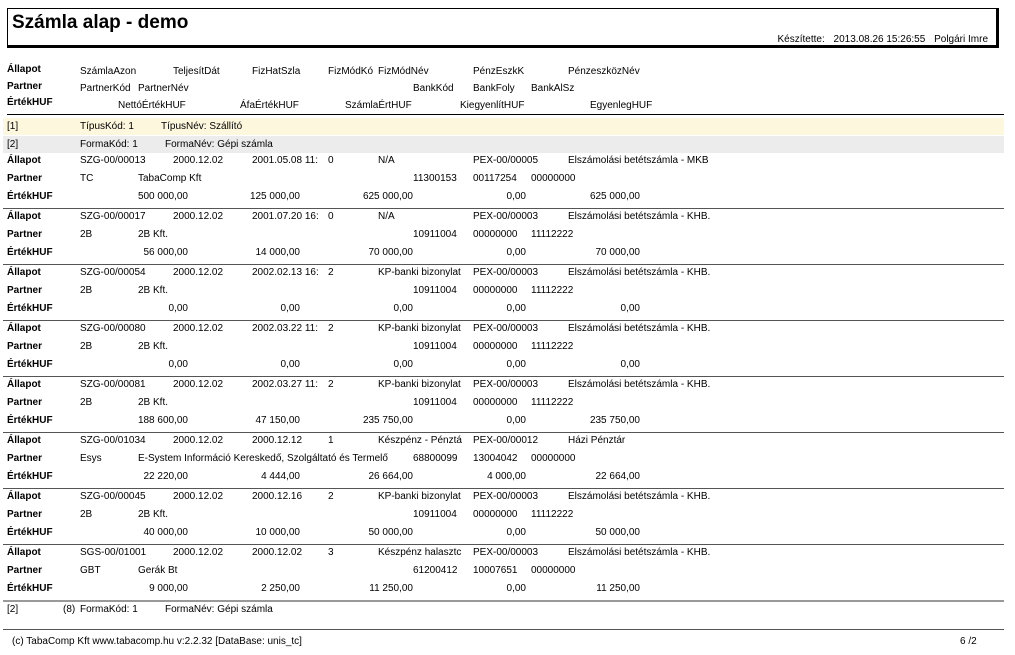 The image size is (1015, 655). What do you see at coordinates (13, 144) in the screenshot?
I see `group-num: [2]` at bounding box center [13, 144].